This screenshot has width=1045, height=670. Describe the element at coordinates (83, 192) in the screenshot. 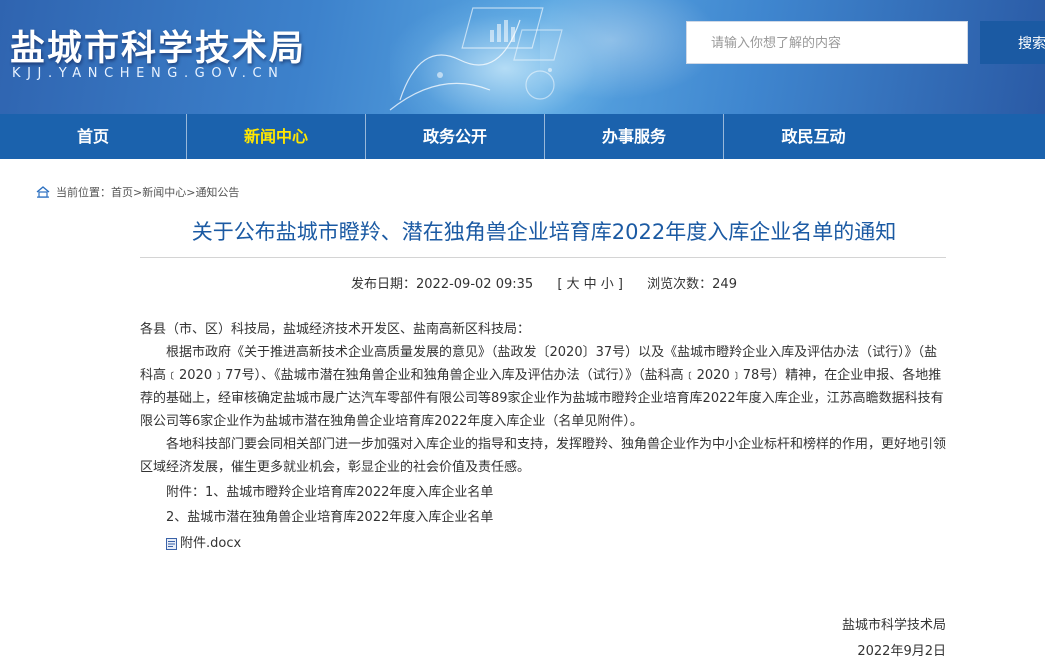

I see `breadcrumb-prefix: 当前位置：` at that location.